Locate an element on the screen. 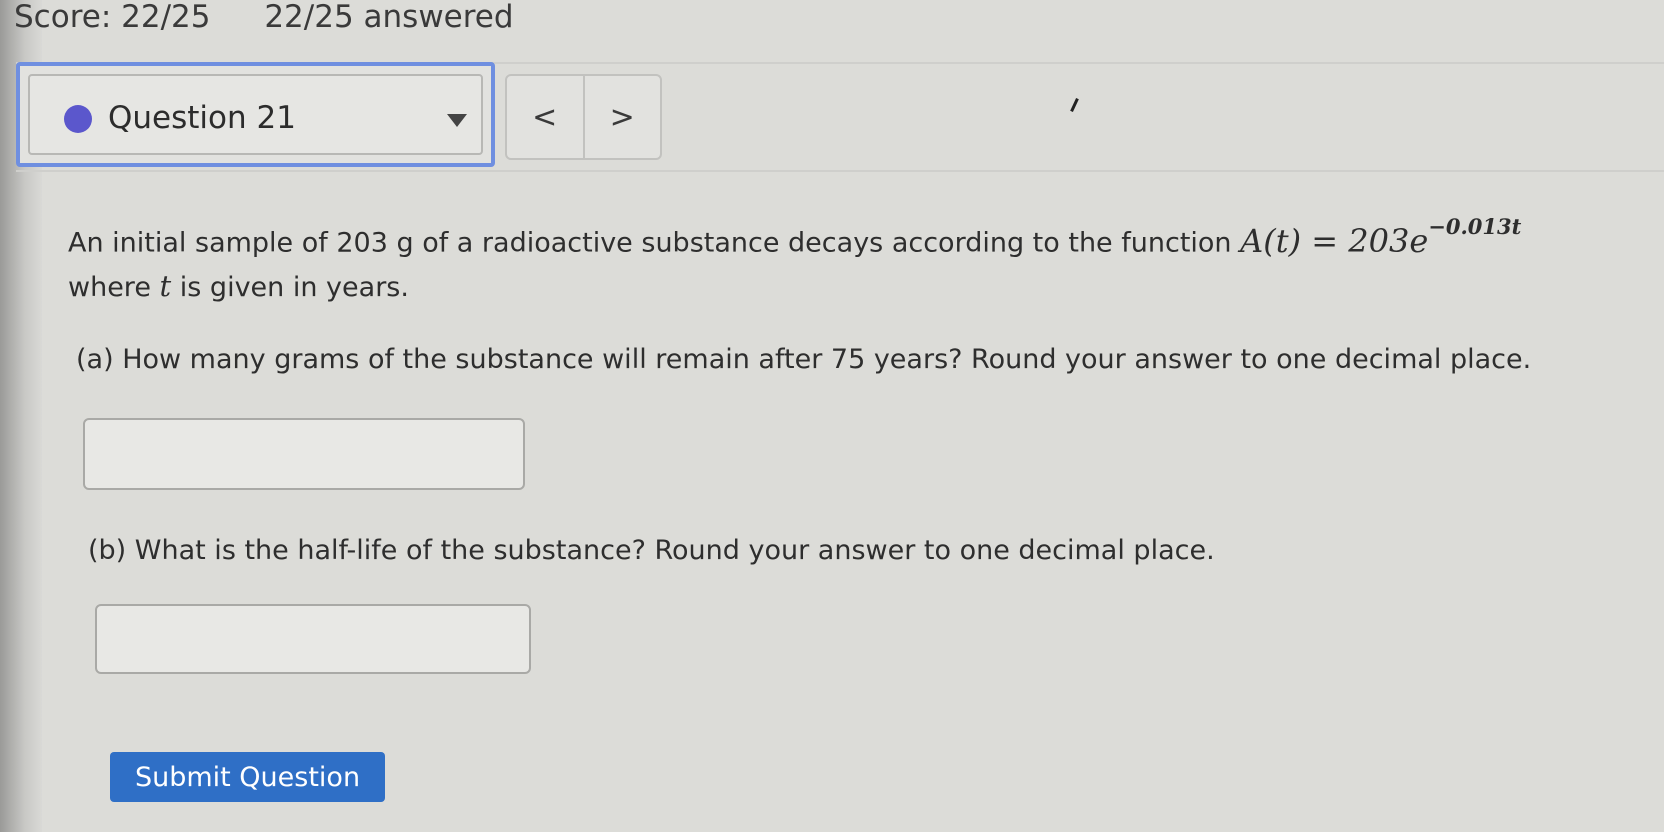 The image size is (1664, 832). part-a-answer-field is located at coordinates (304, 454).